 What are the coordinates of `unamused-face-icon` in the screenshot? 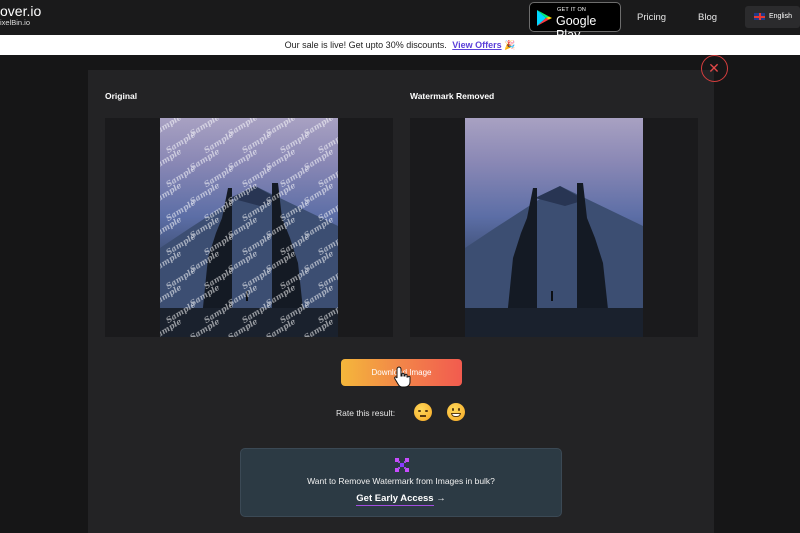 It's located at (423, 412).